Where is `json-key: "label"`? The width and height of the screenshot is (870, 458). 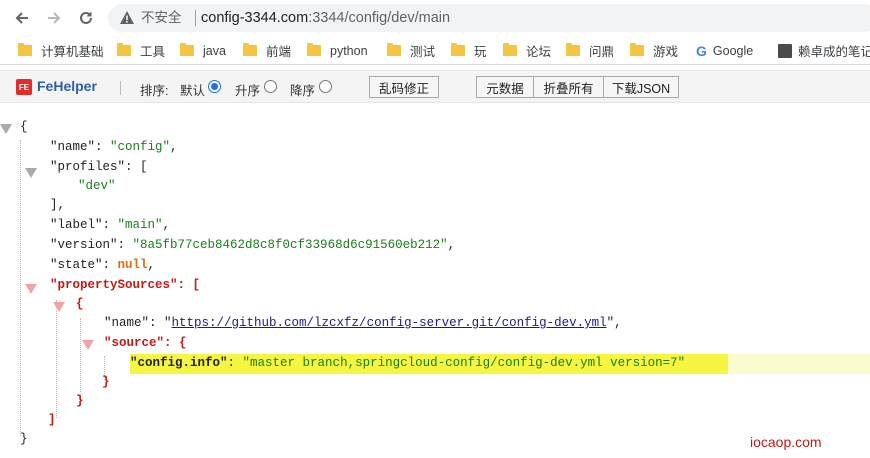
json-key: "label" is located at coordinates (76, 225).